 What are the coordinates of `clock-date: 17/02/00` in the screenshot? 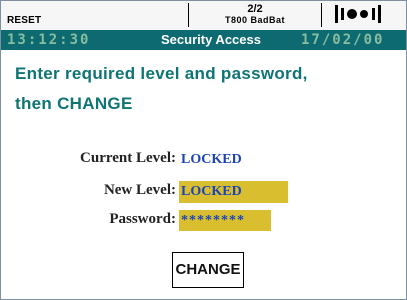 It's located at (343, 40).